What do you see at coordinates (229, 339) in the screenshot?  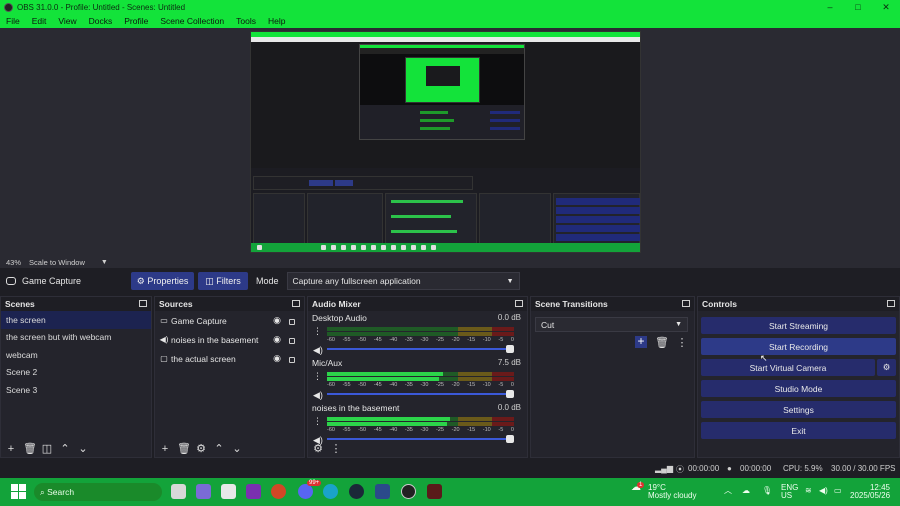 I see `source-item: ◀) noises in the basement ◉` at bounding box center [229, 339].